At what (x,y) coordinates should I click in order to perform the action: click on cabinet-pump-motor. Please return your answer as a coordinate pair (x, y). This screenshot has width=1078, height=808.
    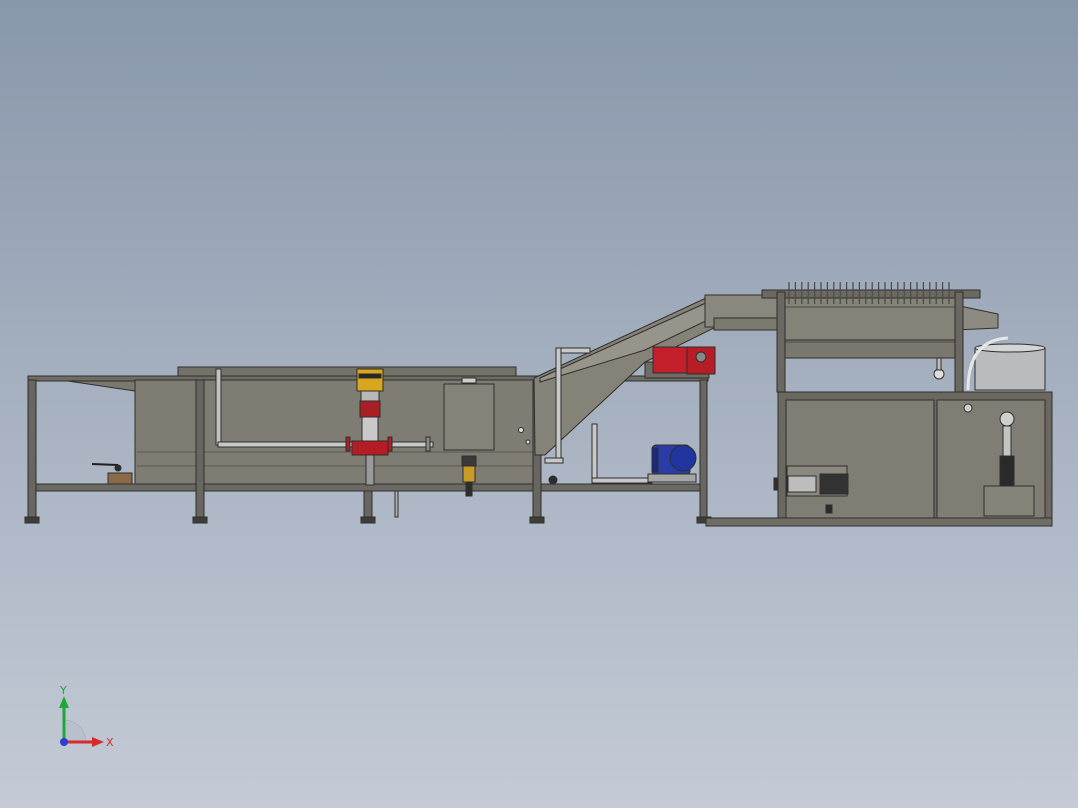
    Looking at the image, I should click on (1007, 471).